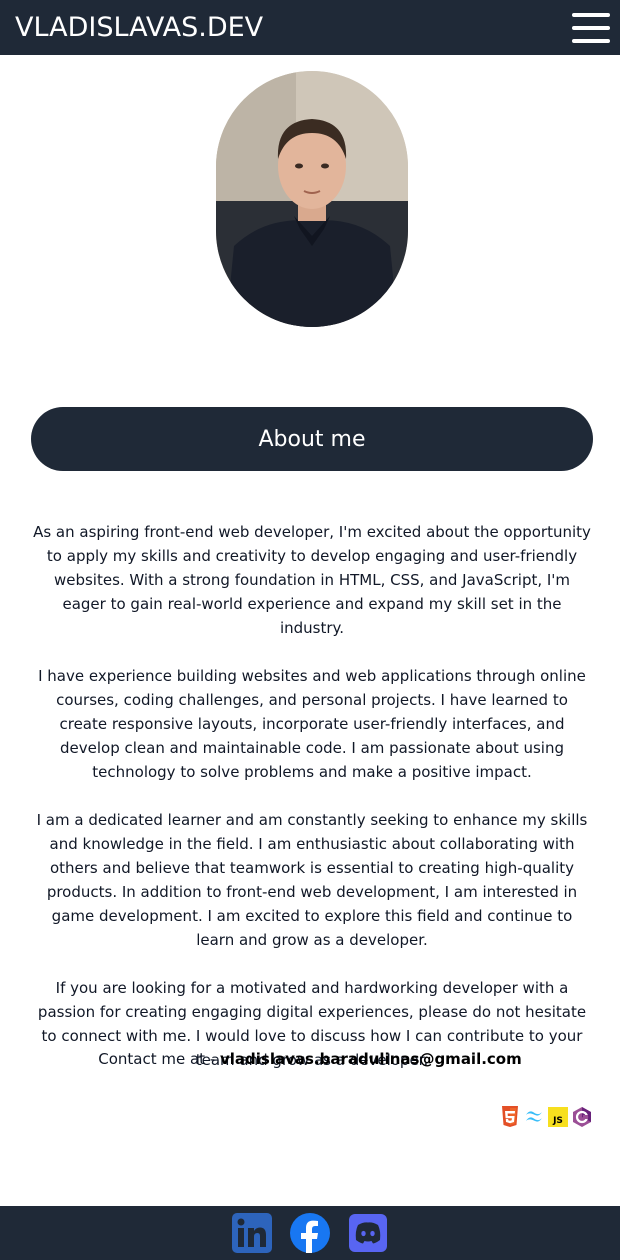 The height and width of the screenshot is (1260, 620). I want to click on svg-text: JS, so click(557, 1121).